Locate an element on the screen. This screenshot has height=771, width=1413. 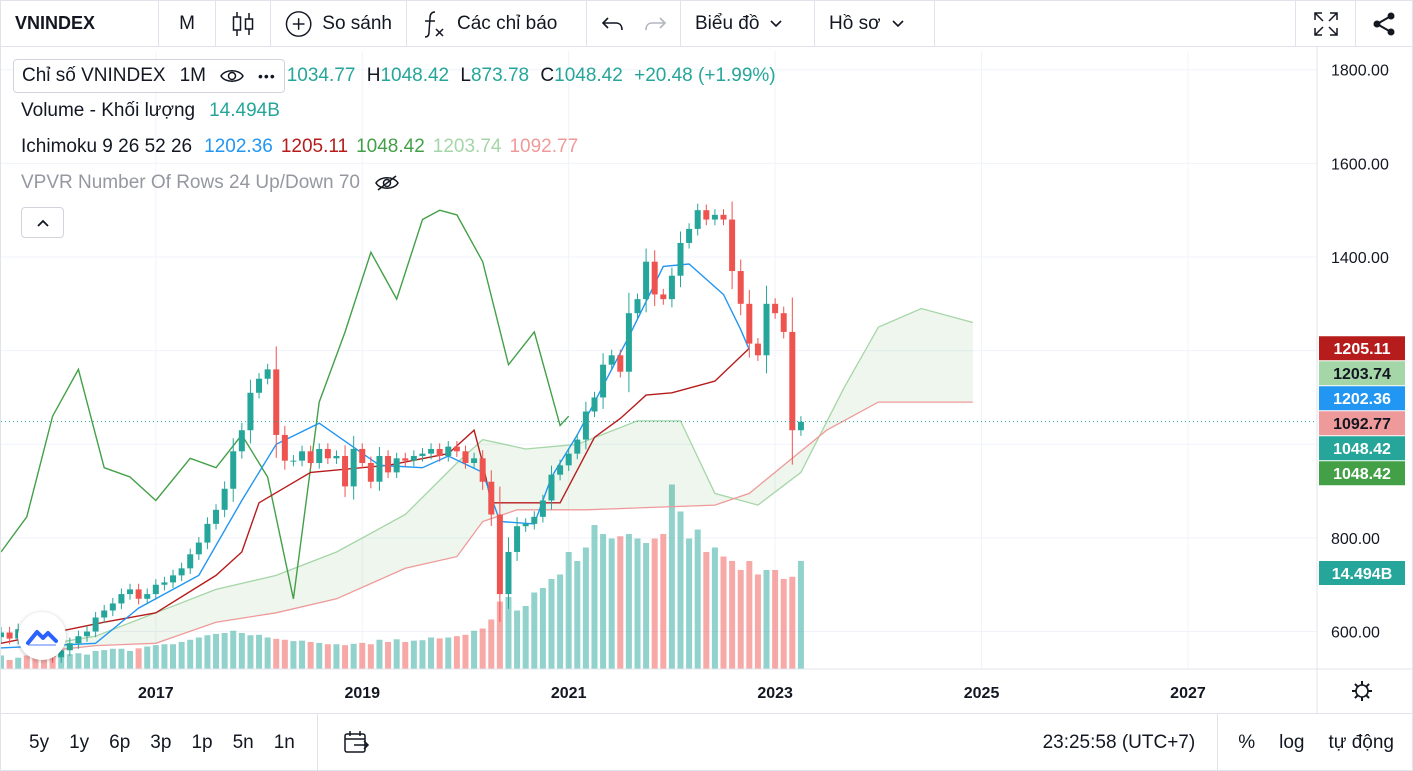
share-button is located at coordinates (1384, 24).